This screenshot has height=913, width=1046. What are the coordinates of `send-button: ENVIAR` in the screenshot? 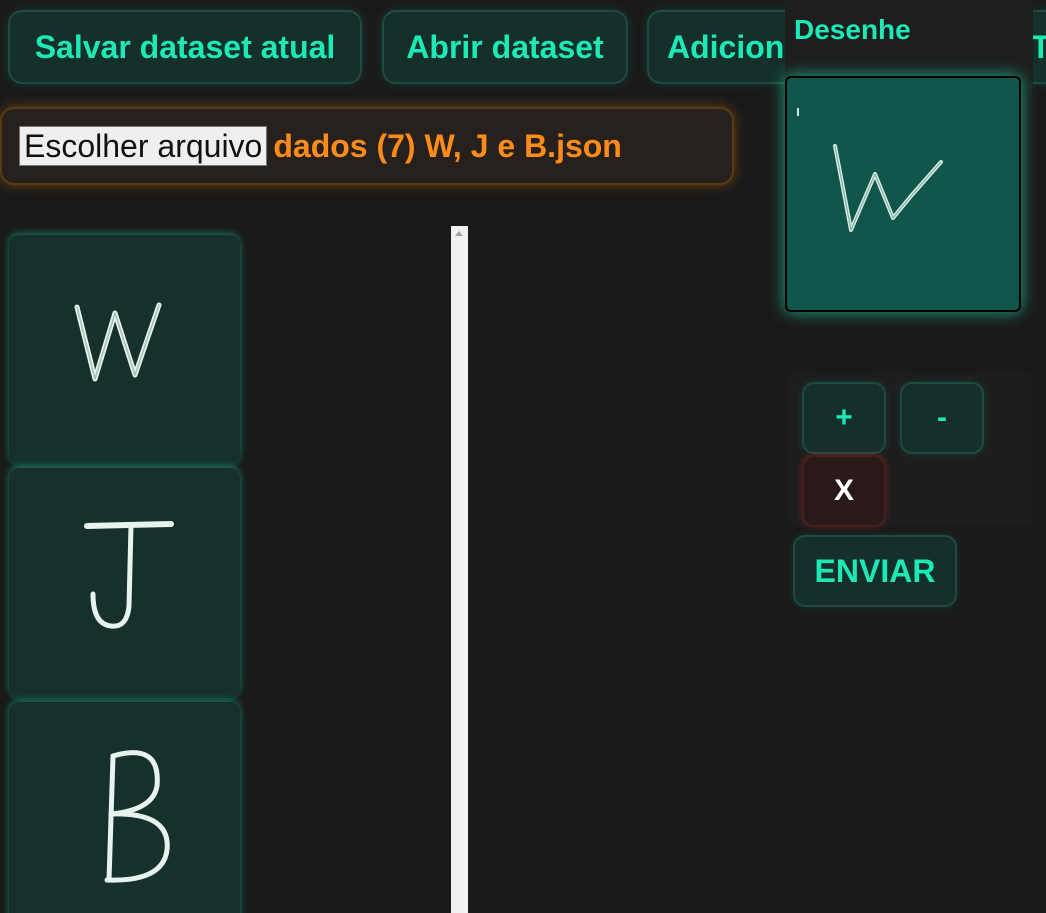 It's located at (875, 571).